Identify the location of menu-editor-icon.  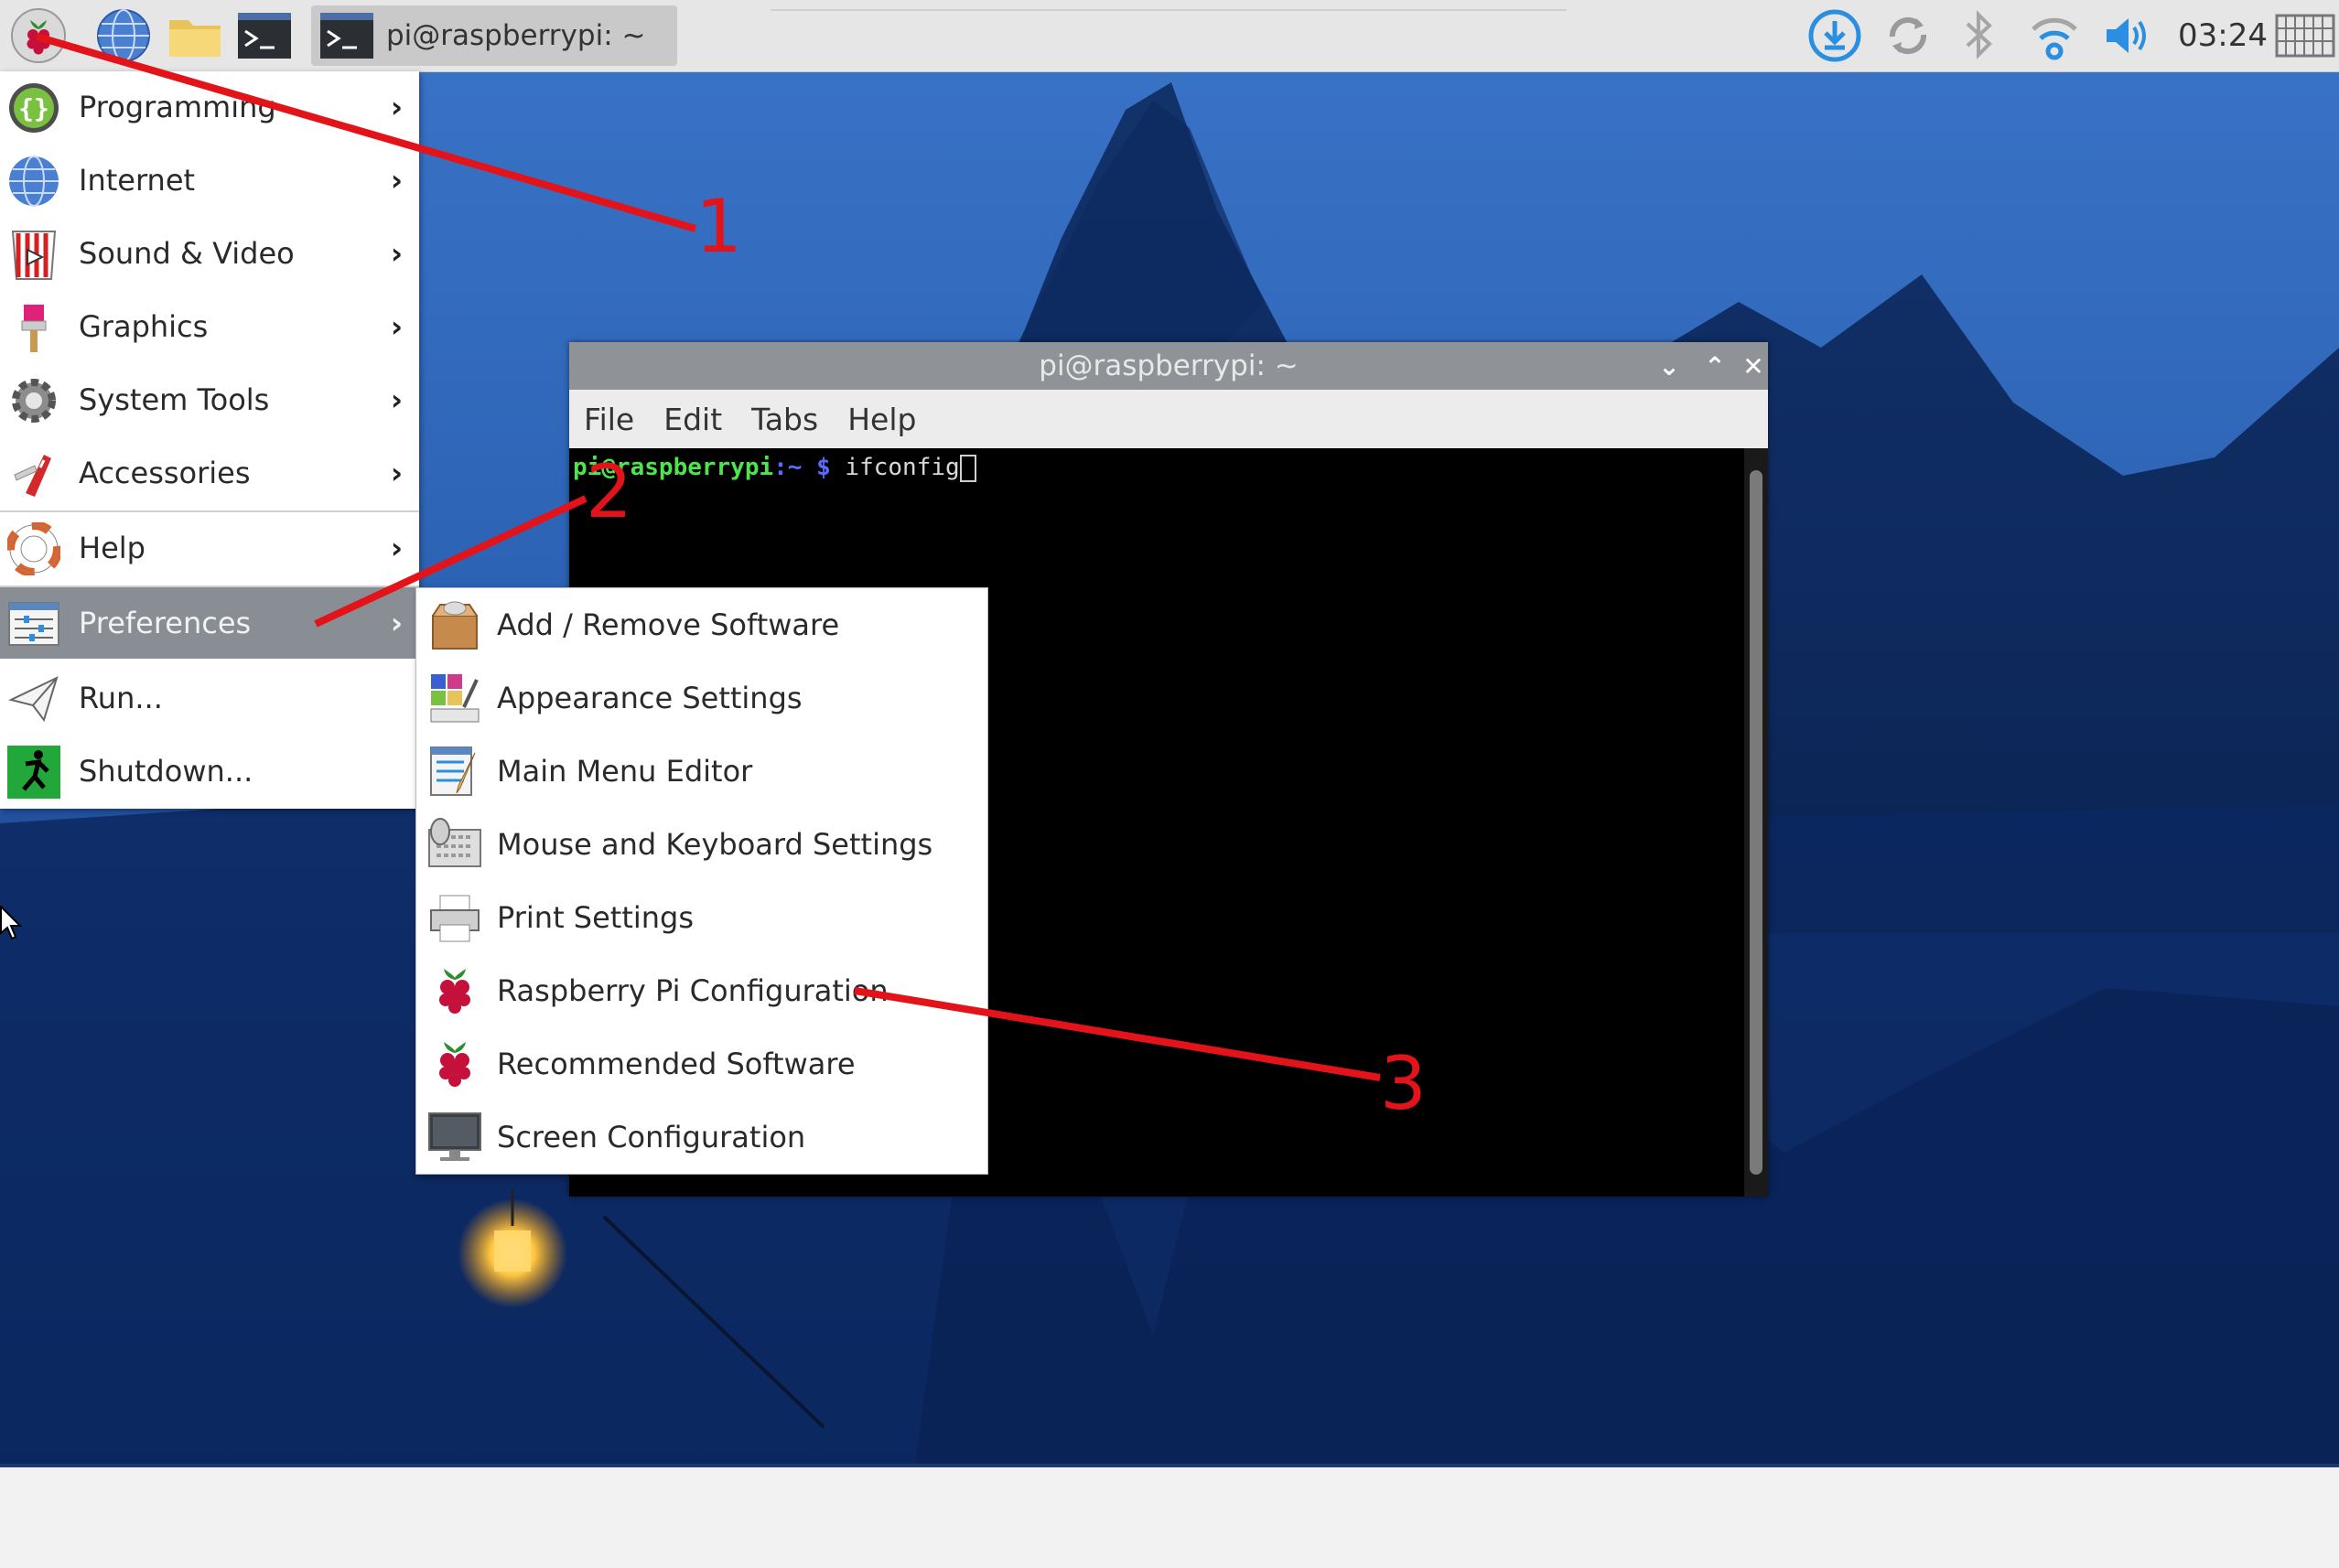
(453, 771).